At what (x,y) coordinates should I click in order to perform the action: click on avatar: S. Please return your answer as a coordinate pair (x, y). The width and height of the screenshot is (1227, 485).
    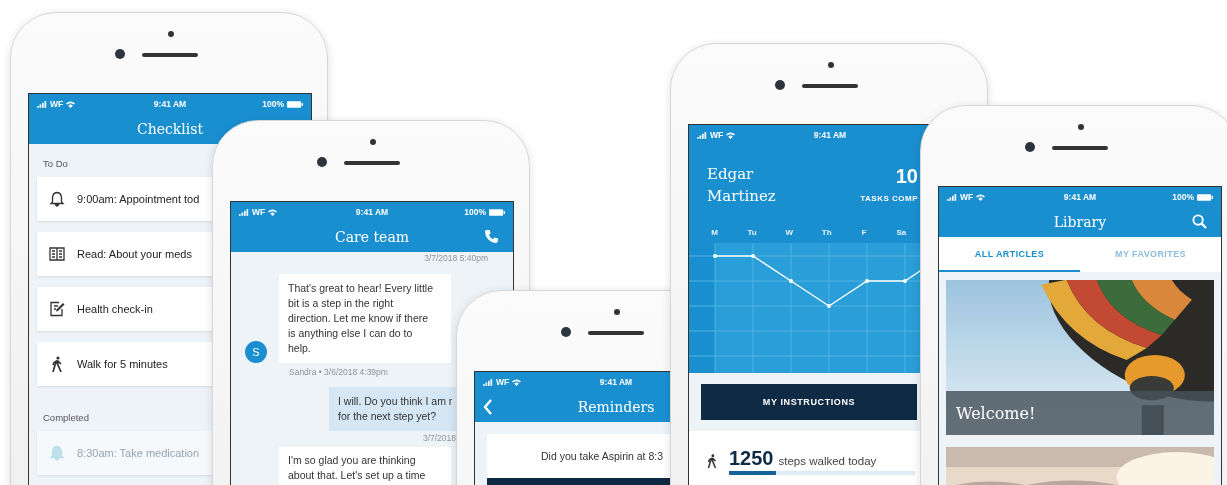
    Looking at the image, I should click on (256, 352).